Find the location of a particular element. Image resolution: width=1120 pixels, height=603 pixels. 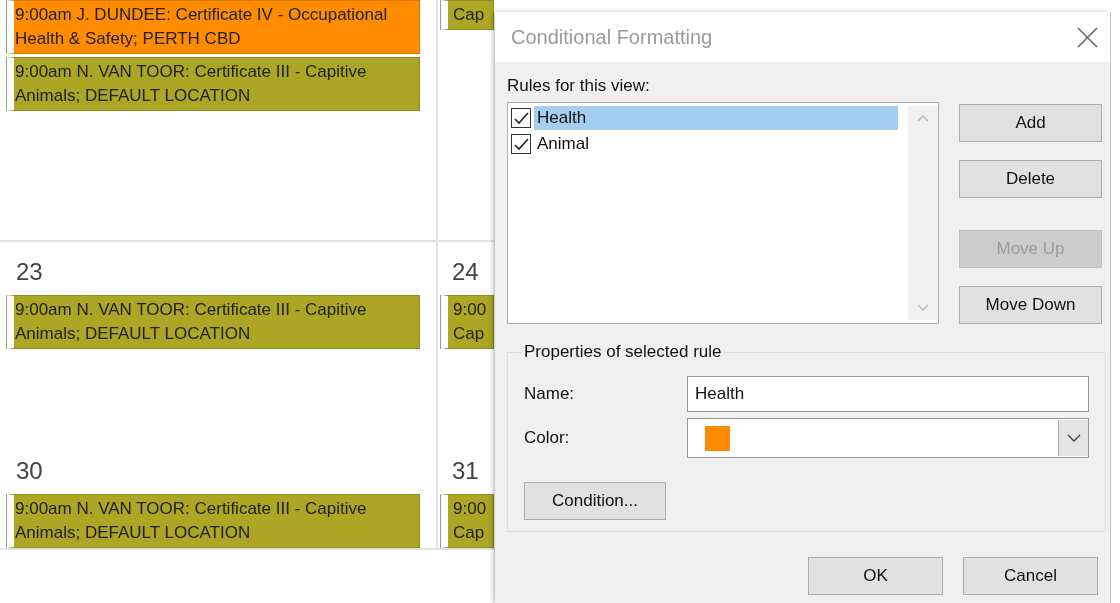

day-number: 24 is located at coordinates (466, 272).